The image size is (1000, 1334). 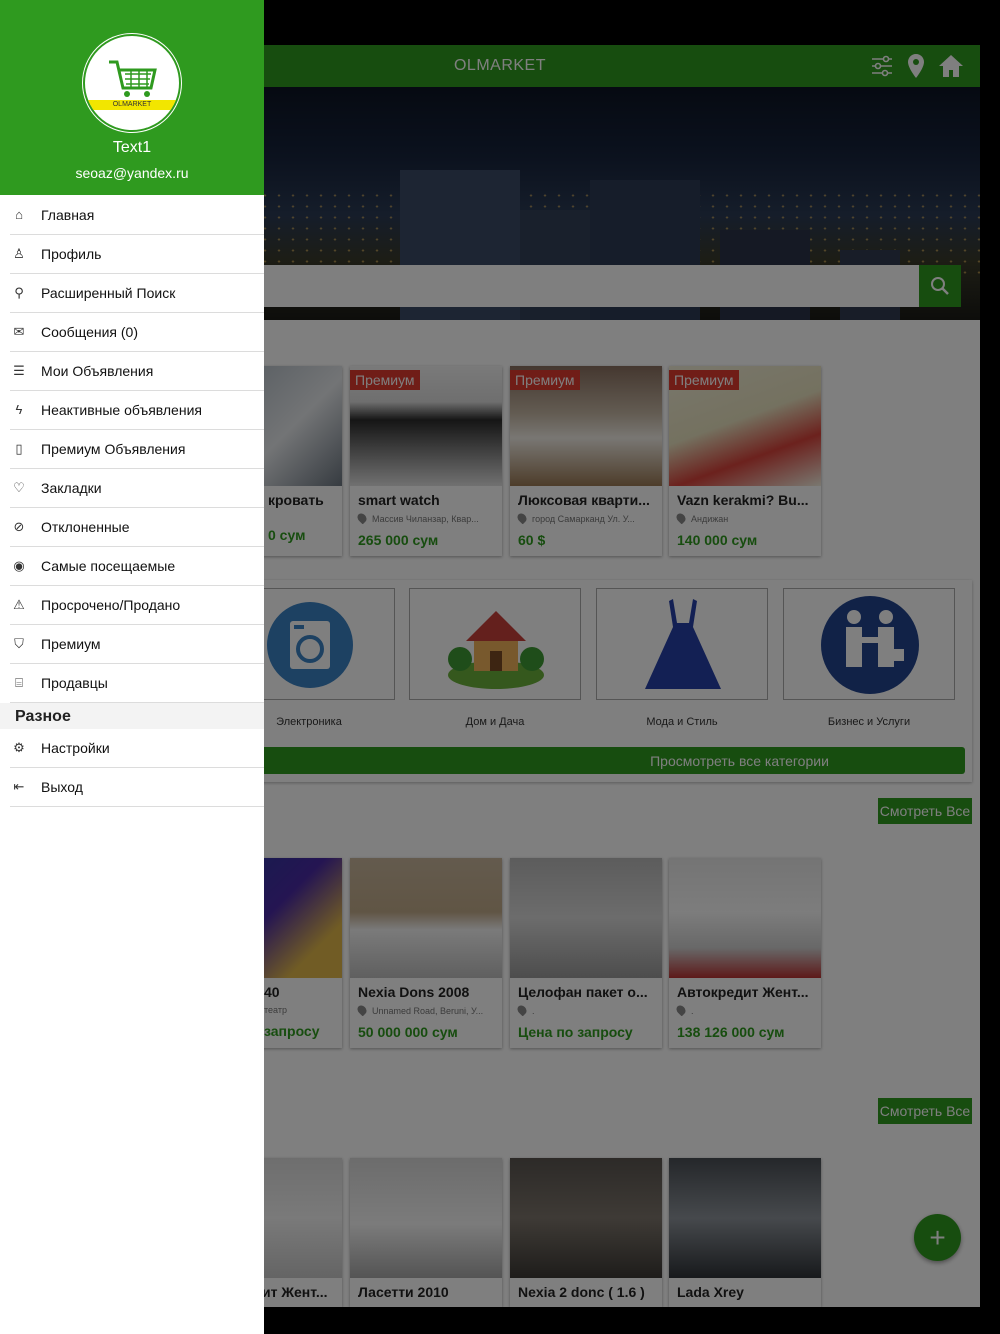 I want to click on bookmark-icon: ▯, so click(x=19, y=448).